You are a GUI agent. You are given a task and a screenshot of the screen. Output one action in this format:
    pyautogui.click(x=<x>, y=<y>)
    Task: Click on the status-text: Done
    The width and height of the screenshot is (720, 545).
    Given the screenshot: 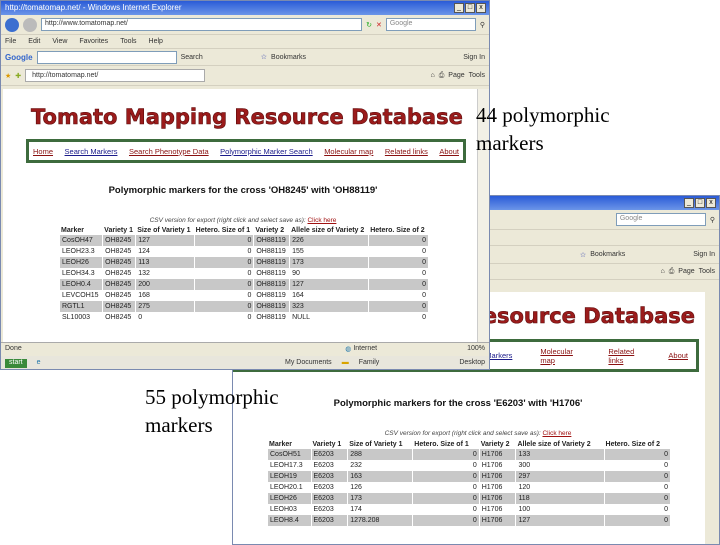 What is the action you would take?
    pyautogui.click(x=13, y=348)
    